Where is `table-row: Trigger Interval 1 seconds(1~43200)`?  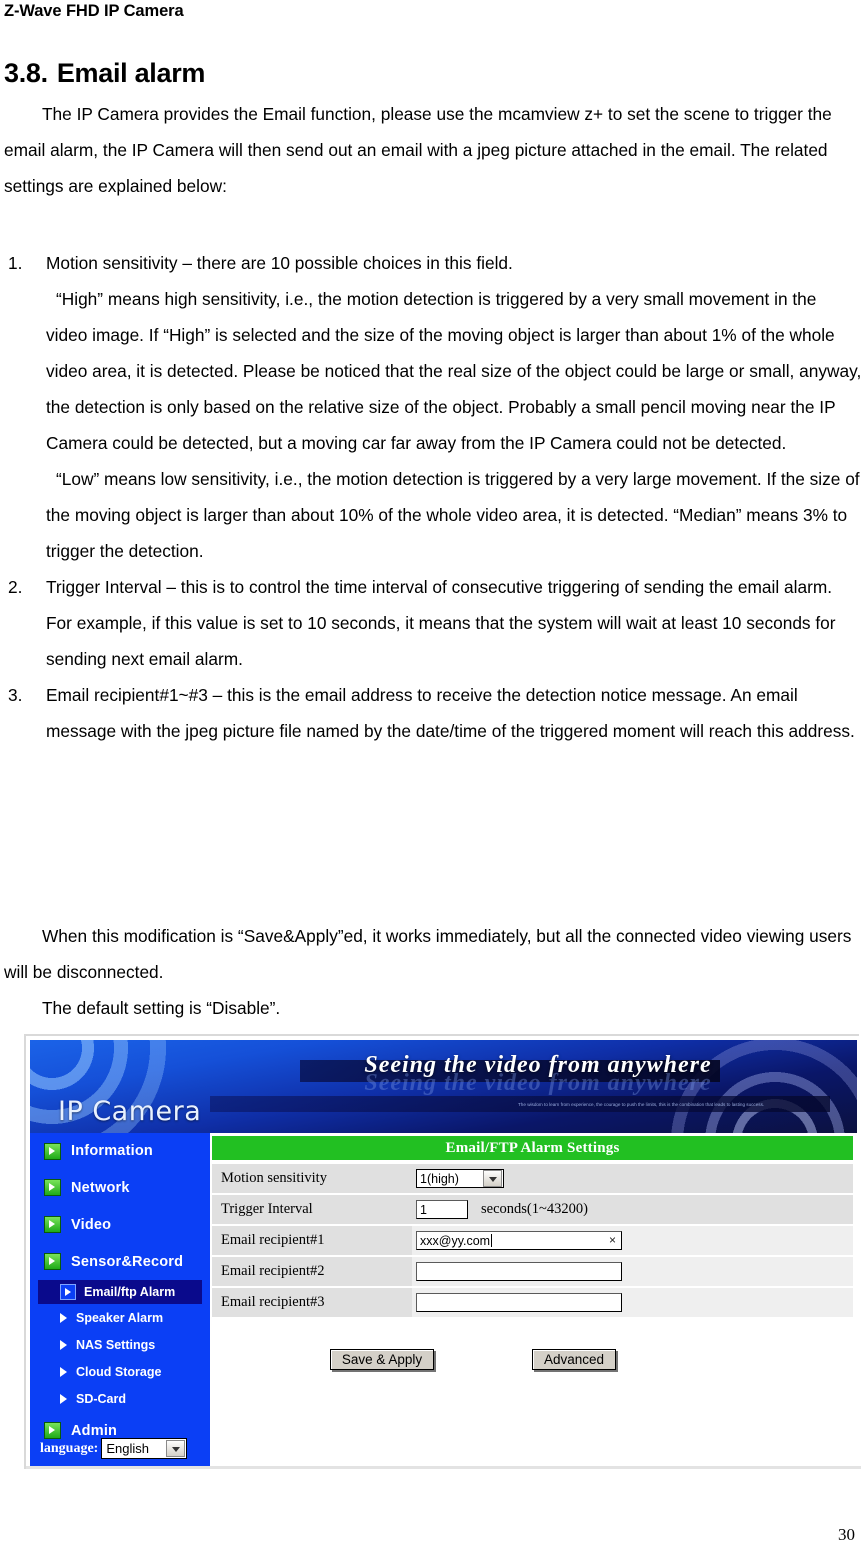 table-row: Trigger Interval 1 seconds(1~43200) is located at coordinates (532, 1210).